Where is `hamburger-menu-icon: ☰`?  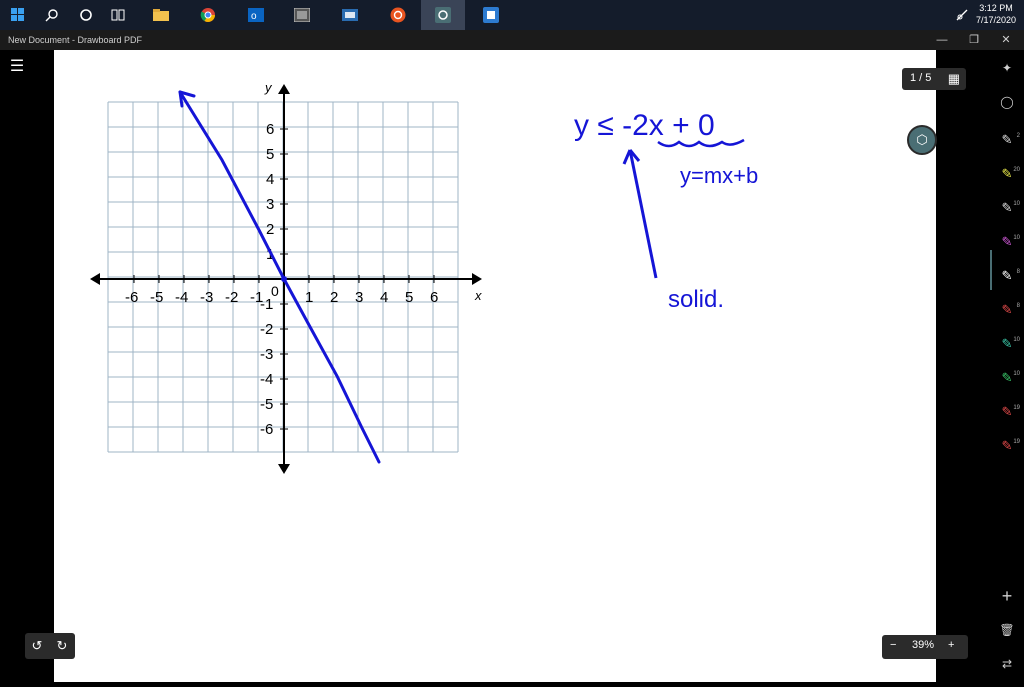 hamburger-menu-icon: ☰ is located at coordinates (17, 67).